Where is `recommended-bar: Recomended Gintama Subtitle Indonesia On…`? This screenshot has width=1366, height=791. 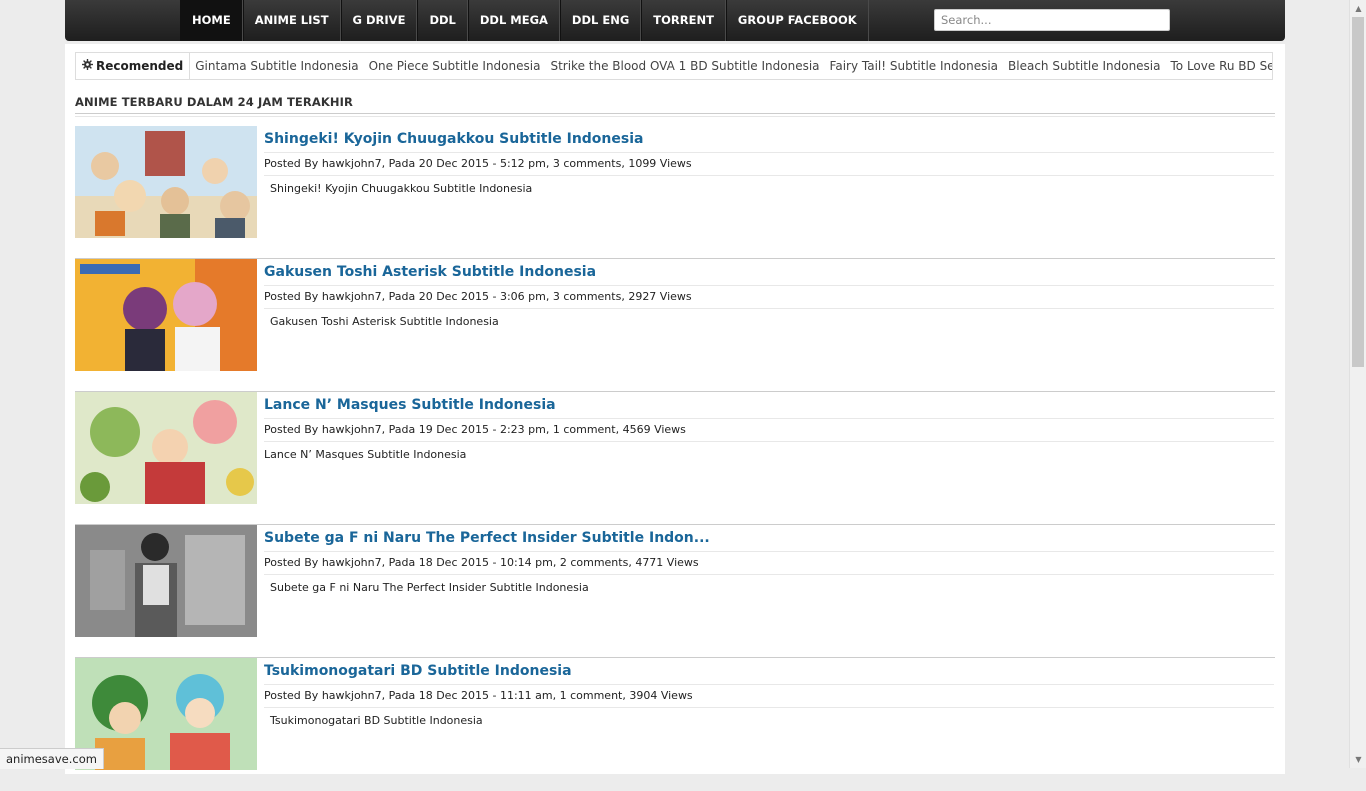
recommended-bar: Recomended Gintama Subtitle Indonesia On… is located at coordinates (674, 66).